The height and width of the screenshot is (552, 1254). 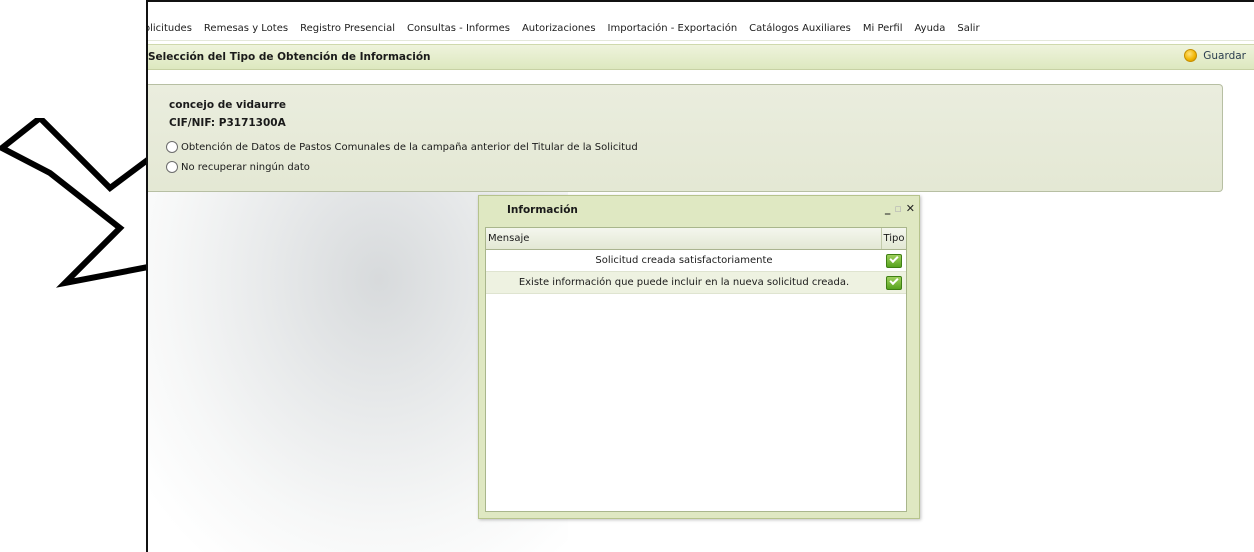 What do you see at coordinates (559, 29) in the screenshot?
I see `menu-autorizaciones: Autorizaciones` at bounding box center [559, 29].